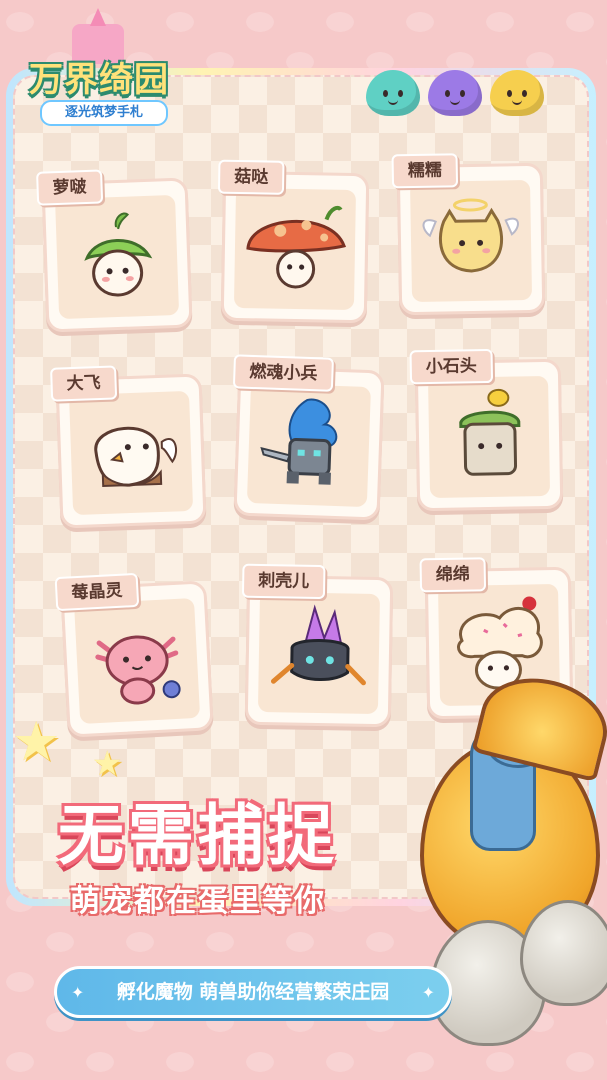 This screenshot has width=607, height=1080. Describe the element at coordinates (283, 581) in the screenshot. I see `monster-name: 刺壳儿` at that location.